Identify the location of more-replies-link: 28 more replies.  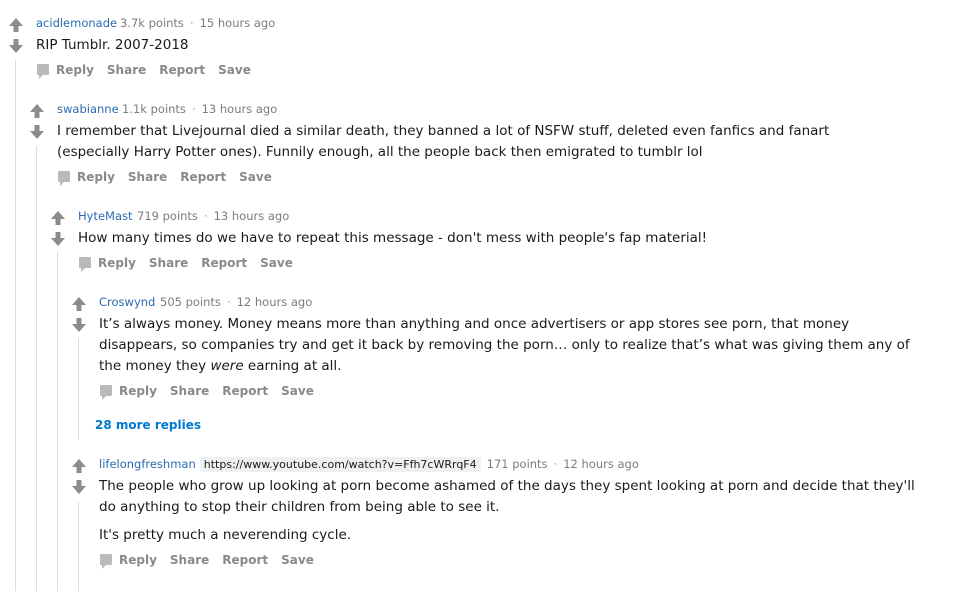
(148, 425).